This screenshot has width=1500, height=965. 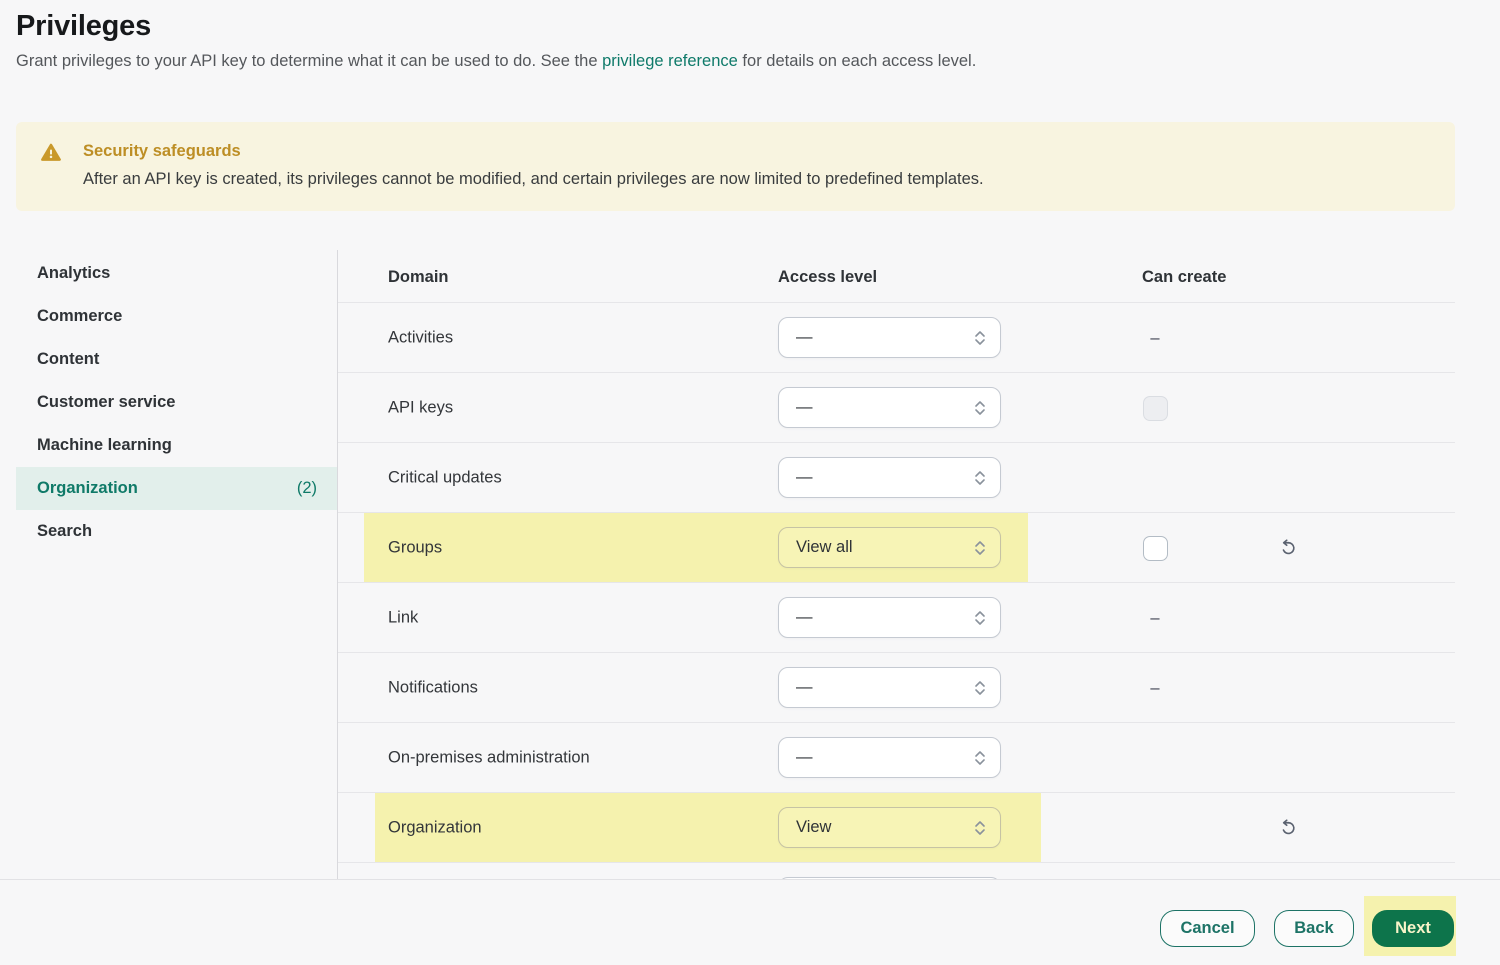 What do you see at coordinates (104, 445) in the screenshot?
I see `sidebar-item-label: Machine learning` at bounding box center [104, 445].